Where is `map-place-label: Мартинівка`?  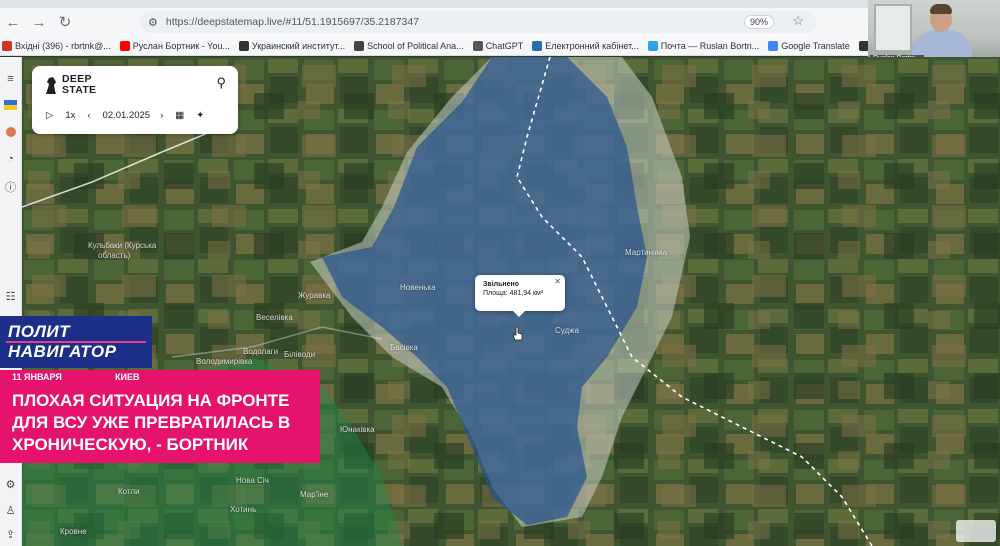 map-place-label: Мартинівка is located at coordinates (646, 252).